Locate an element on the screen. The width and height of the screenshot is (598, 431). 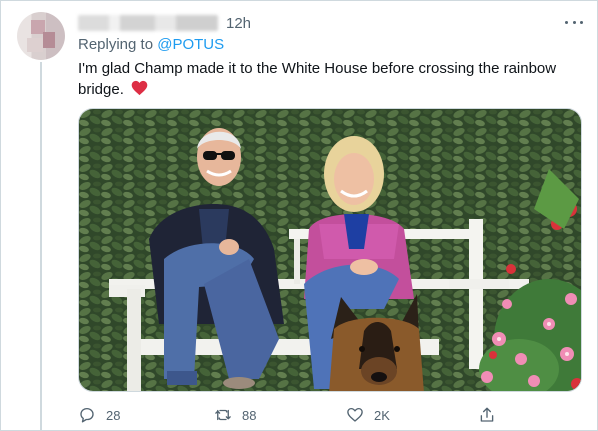
replying-to-handle-link: @POTUS is located at coordinates (190, 44).